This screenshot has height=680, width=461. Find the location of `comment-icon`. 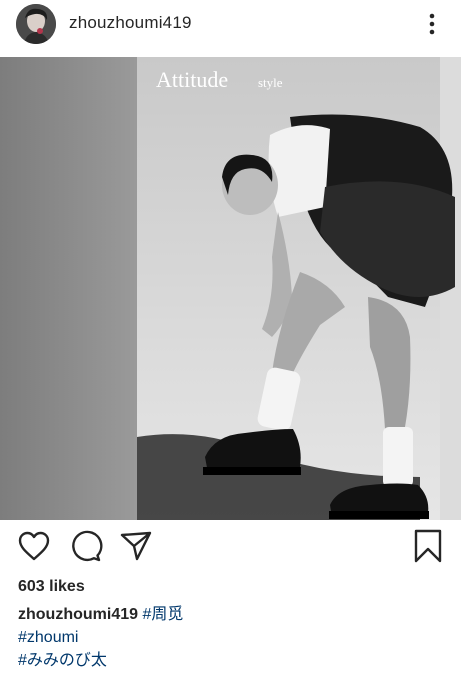

comment-icon is located at coordinates (85, 546).